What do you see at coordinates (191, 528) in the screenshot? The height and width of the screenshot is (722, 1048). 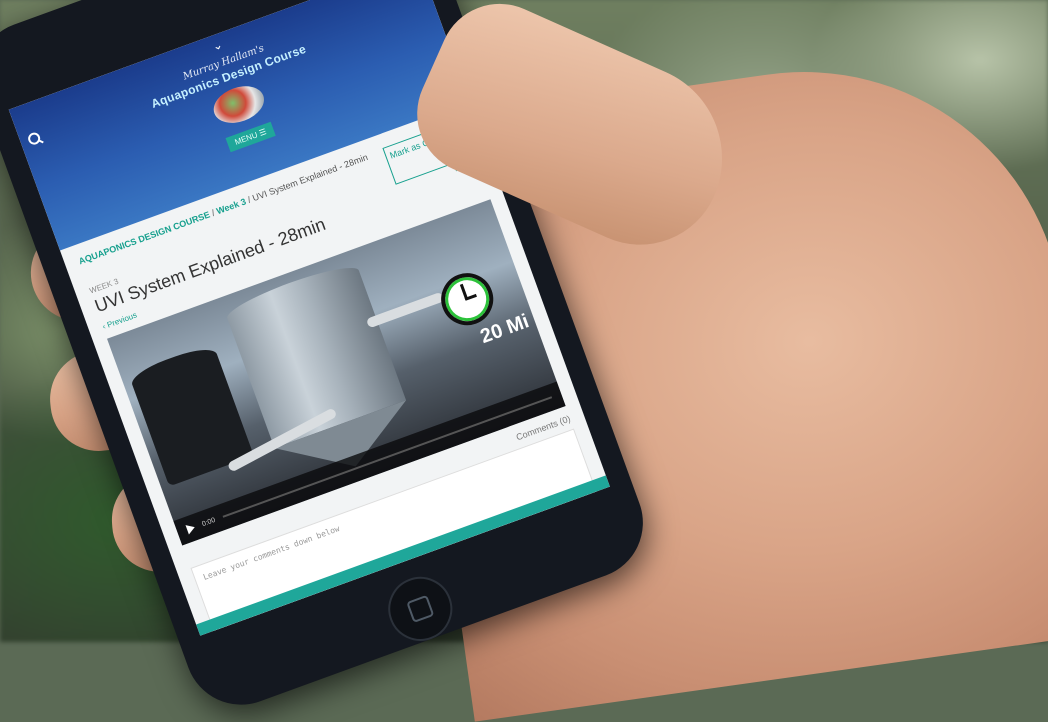 I see `play-icon` at bounding box center [191, 528].